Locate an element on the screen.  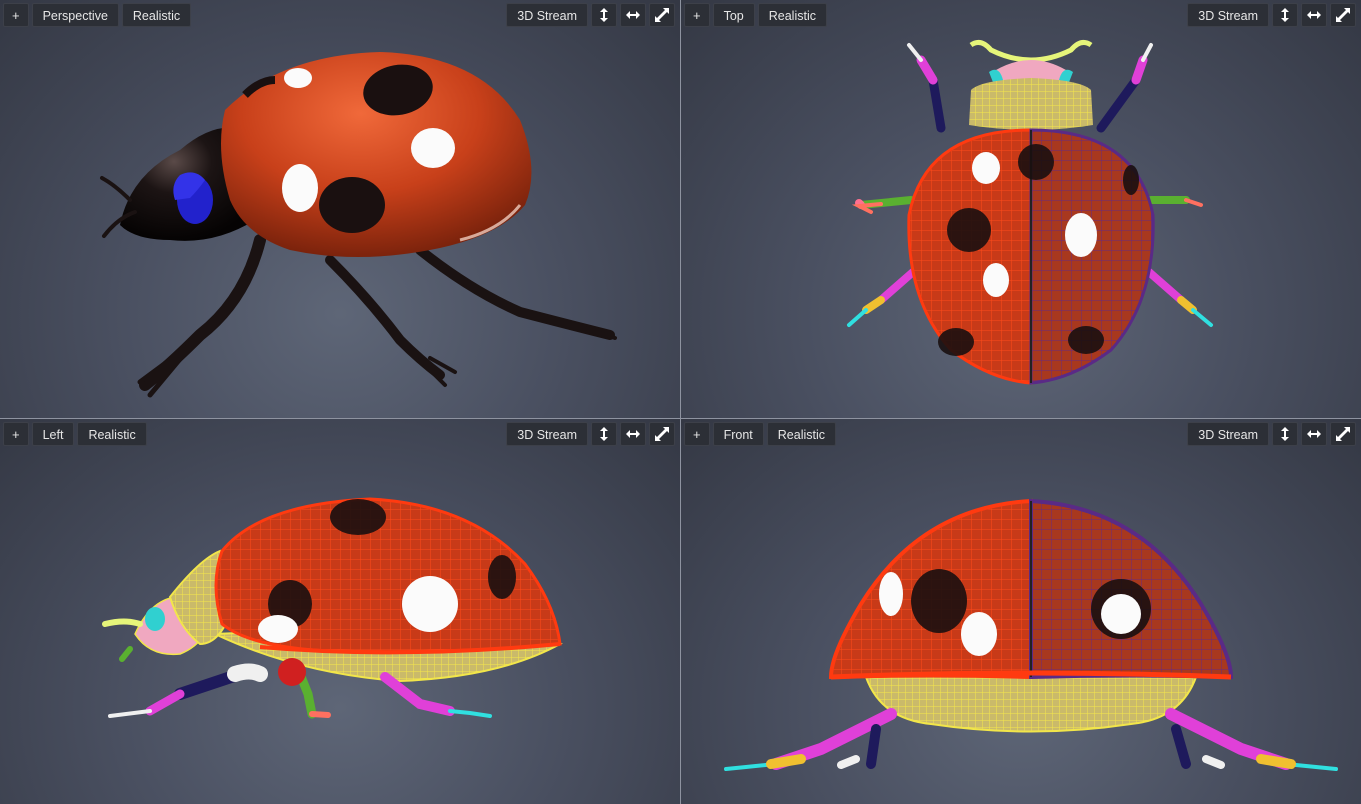
ladybug-top-wireframe is located at coordinates (1030, 212).